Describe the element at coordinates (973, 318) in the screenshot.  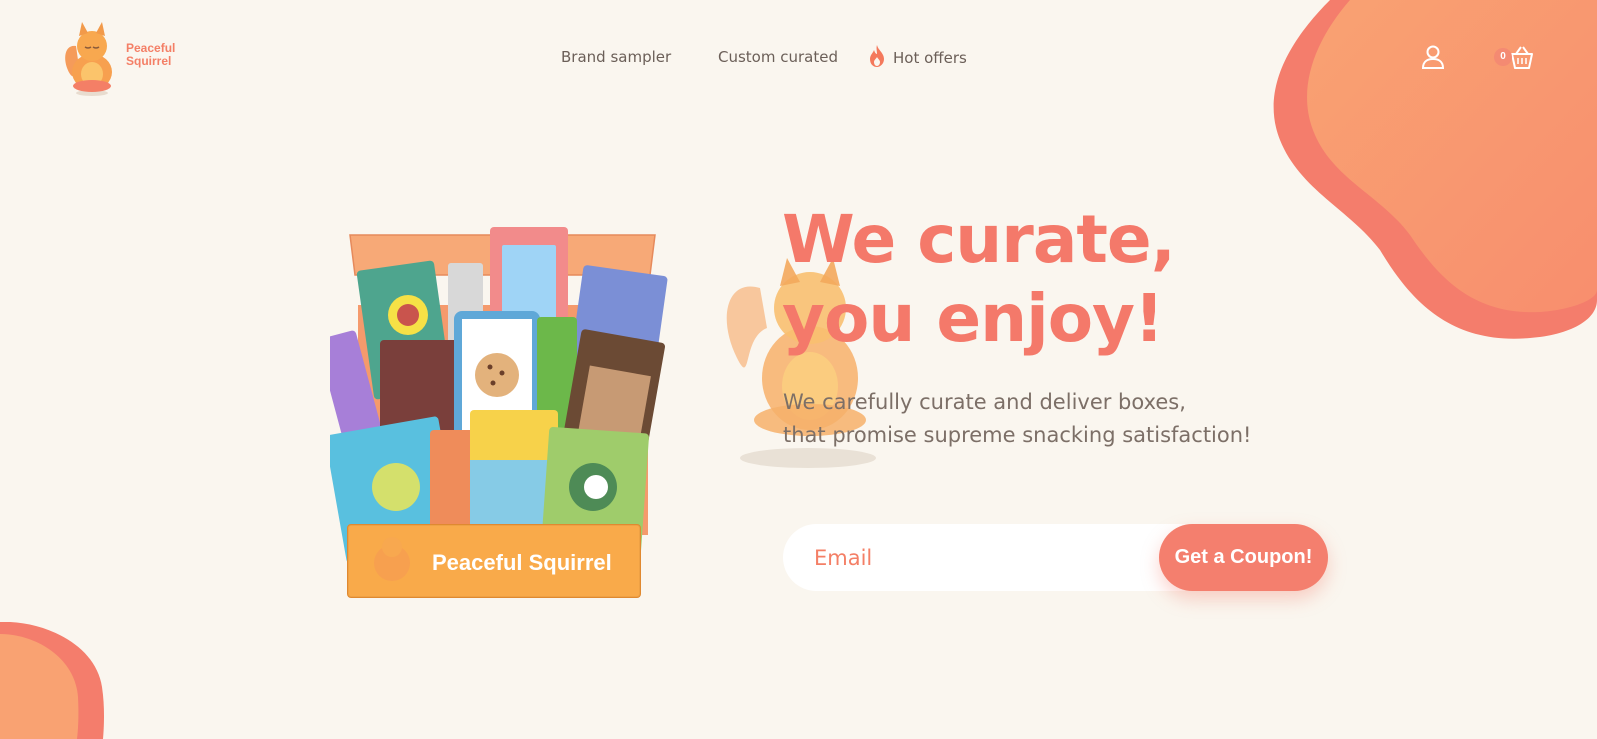
I see `hero-headline-line2: you enjoy!` at that location.